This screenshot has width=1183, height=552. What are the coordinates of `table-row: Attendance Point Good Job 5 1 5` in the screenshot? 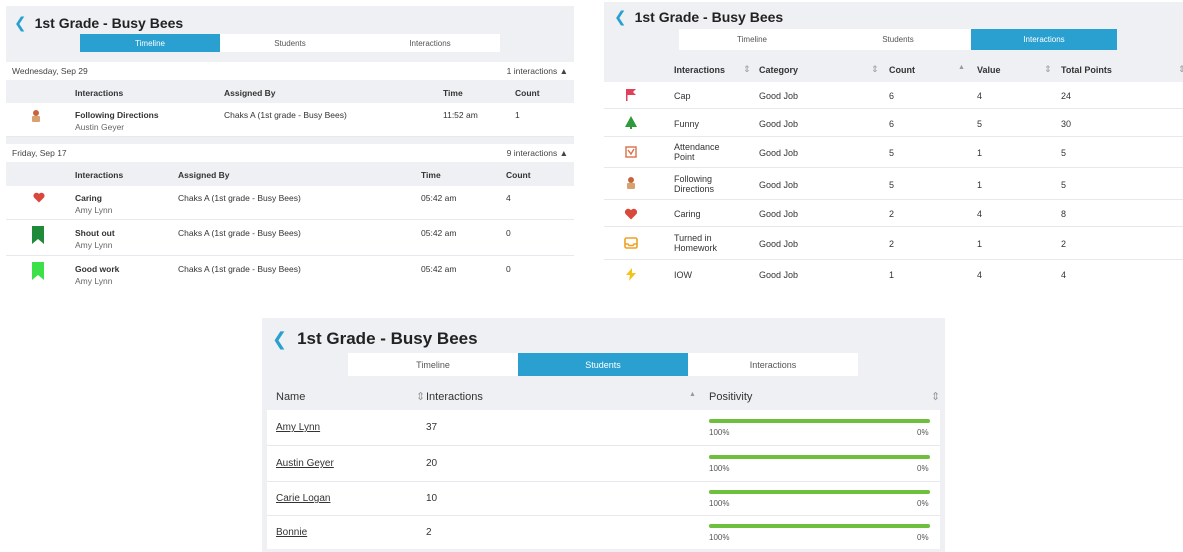 It's located at (893, 152).